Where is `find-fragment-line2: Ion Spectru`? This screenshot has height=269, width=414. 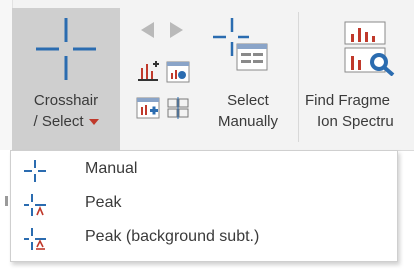
find-fragment-line2: Ion Spectru is located at coordinates (355, 121).